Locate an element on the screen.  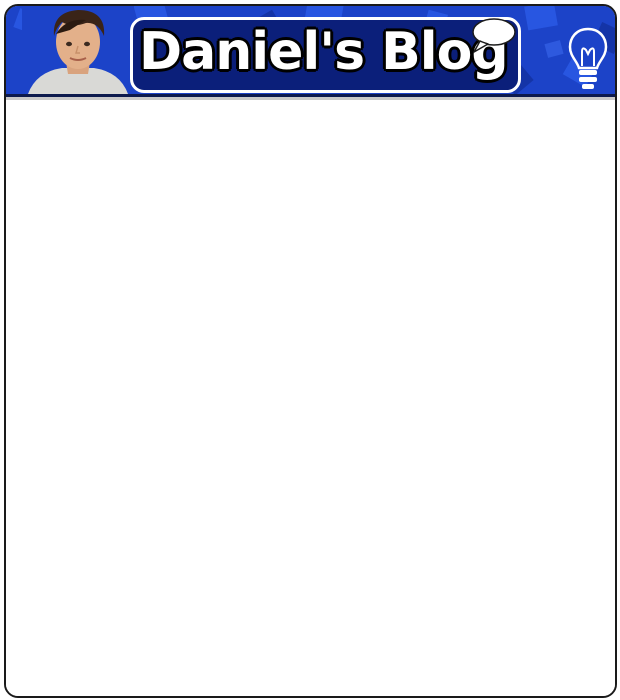
blog-title: Daniel's Blog is located at coordinates (325, 55).